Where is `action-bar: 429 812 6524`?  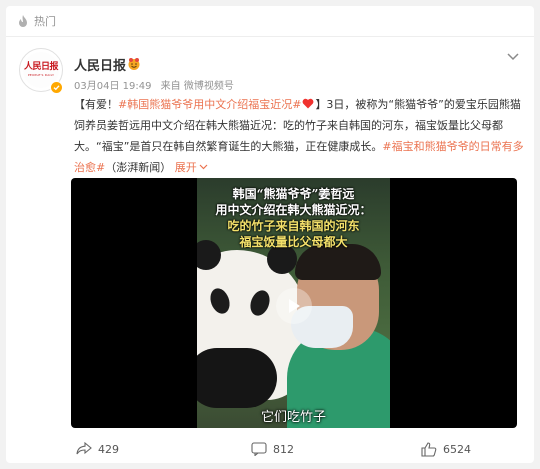
action-bar: 429 812 6524 is located at coordinates (270, 450).